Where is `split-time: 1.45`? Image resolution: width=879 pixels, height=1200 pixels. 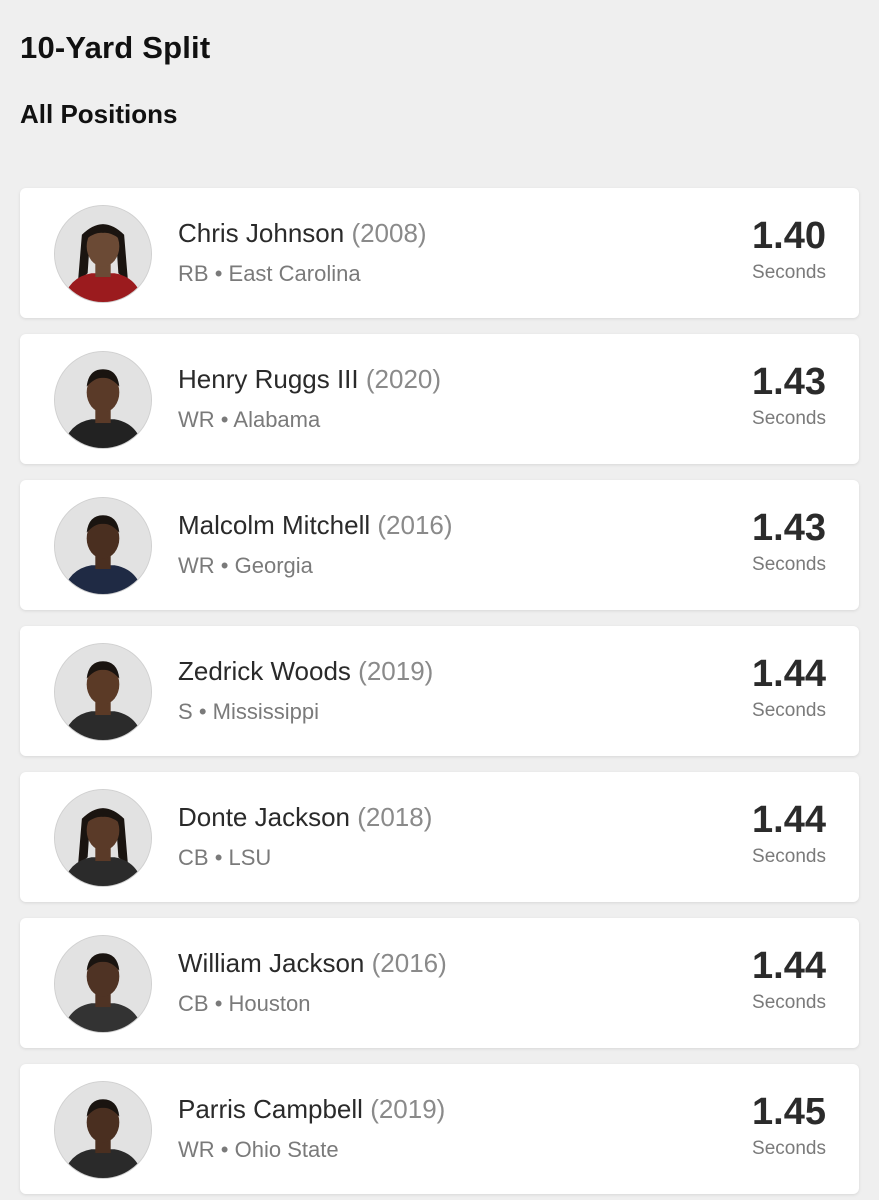 split-time: 1.45 is located at coordinates (789, 1112).